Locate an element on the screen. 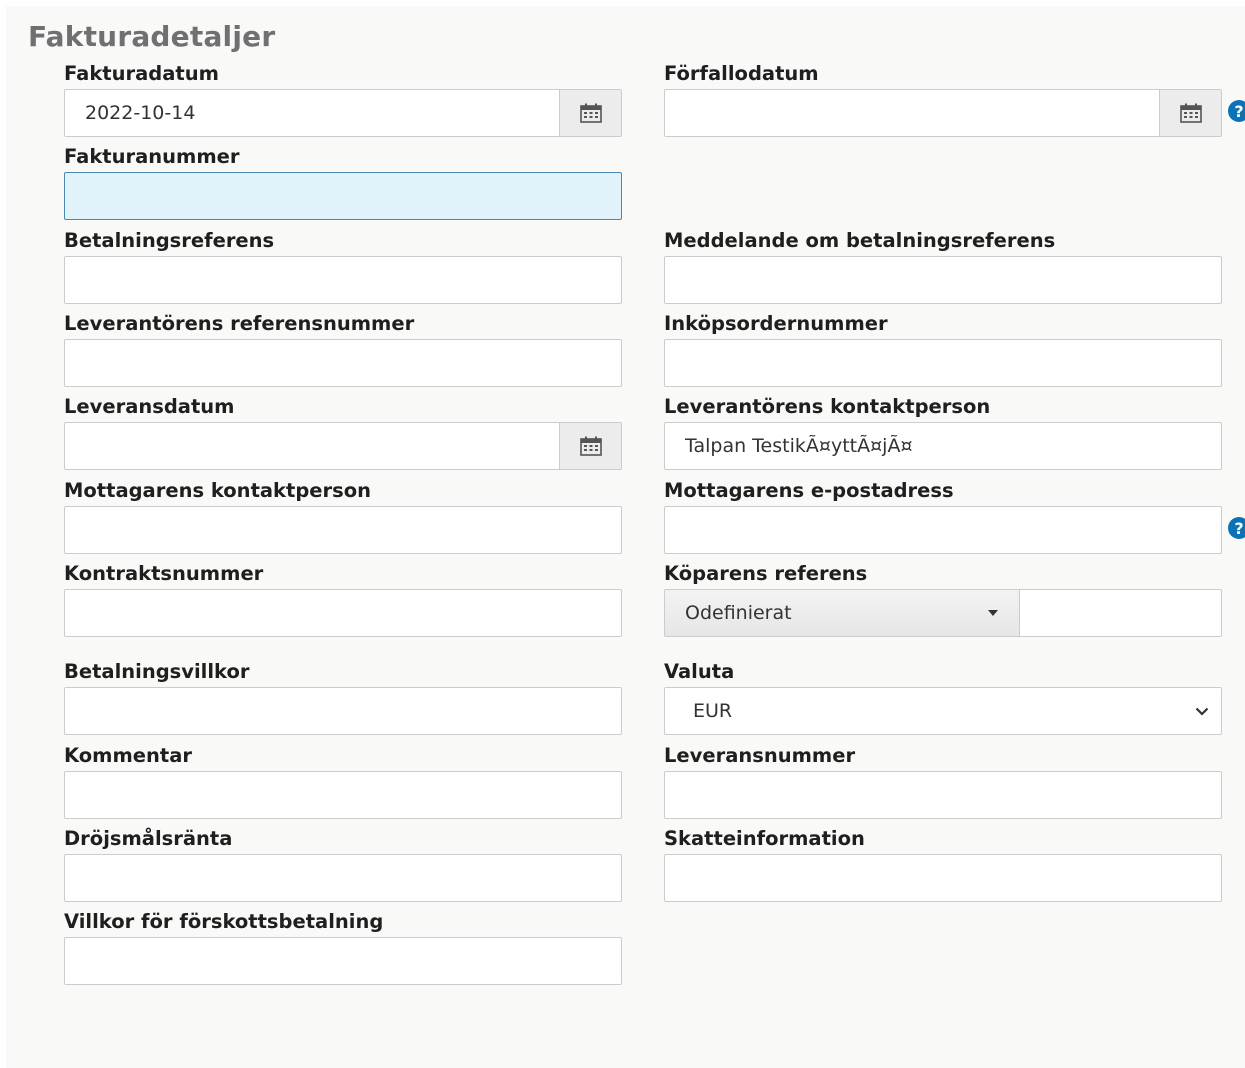 This screenshot has width=1245, height=1068. delivery-date-calendar-button is located at coordinates (590, 446).